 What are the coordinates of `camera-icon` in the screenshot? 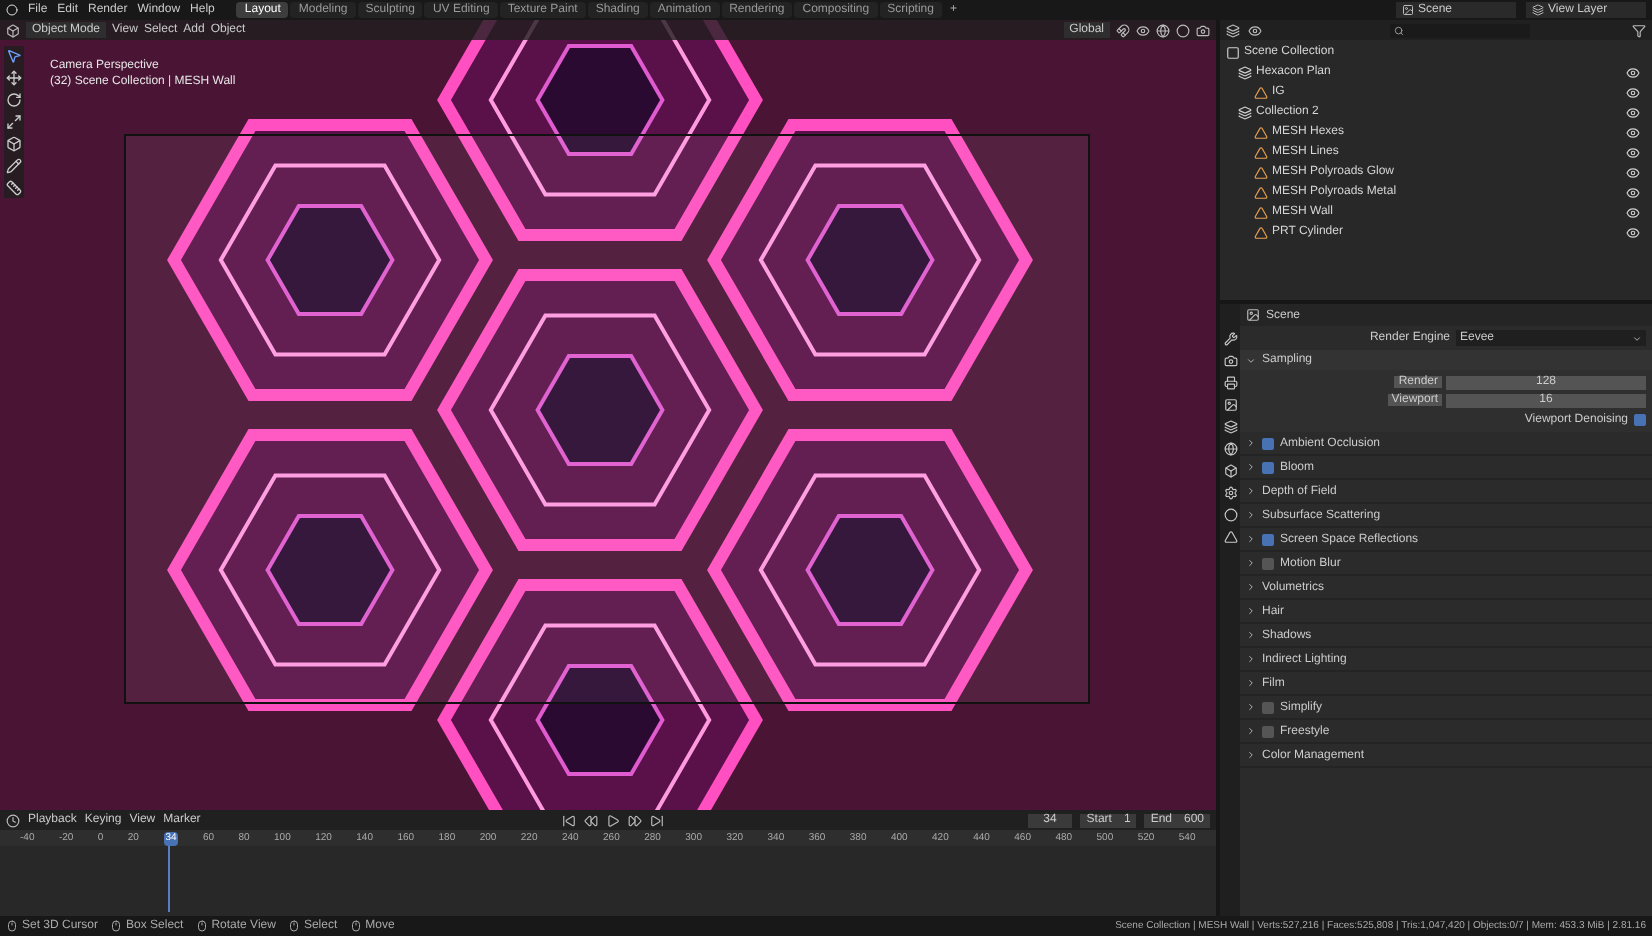 It's located at (1230, 361).